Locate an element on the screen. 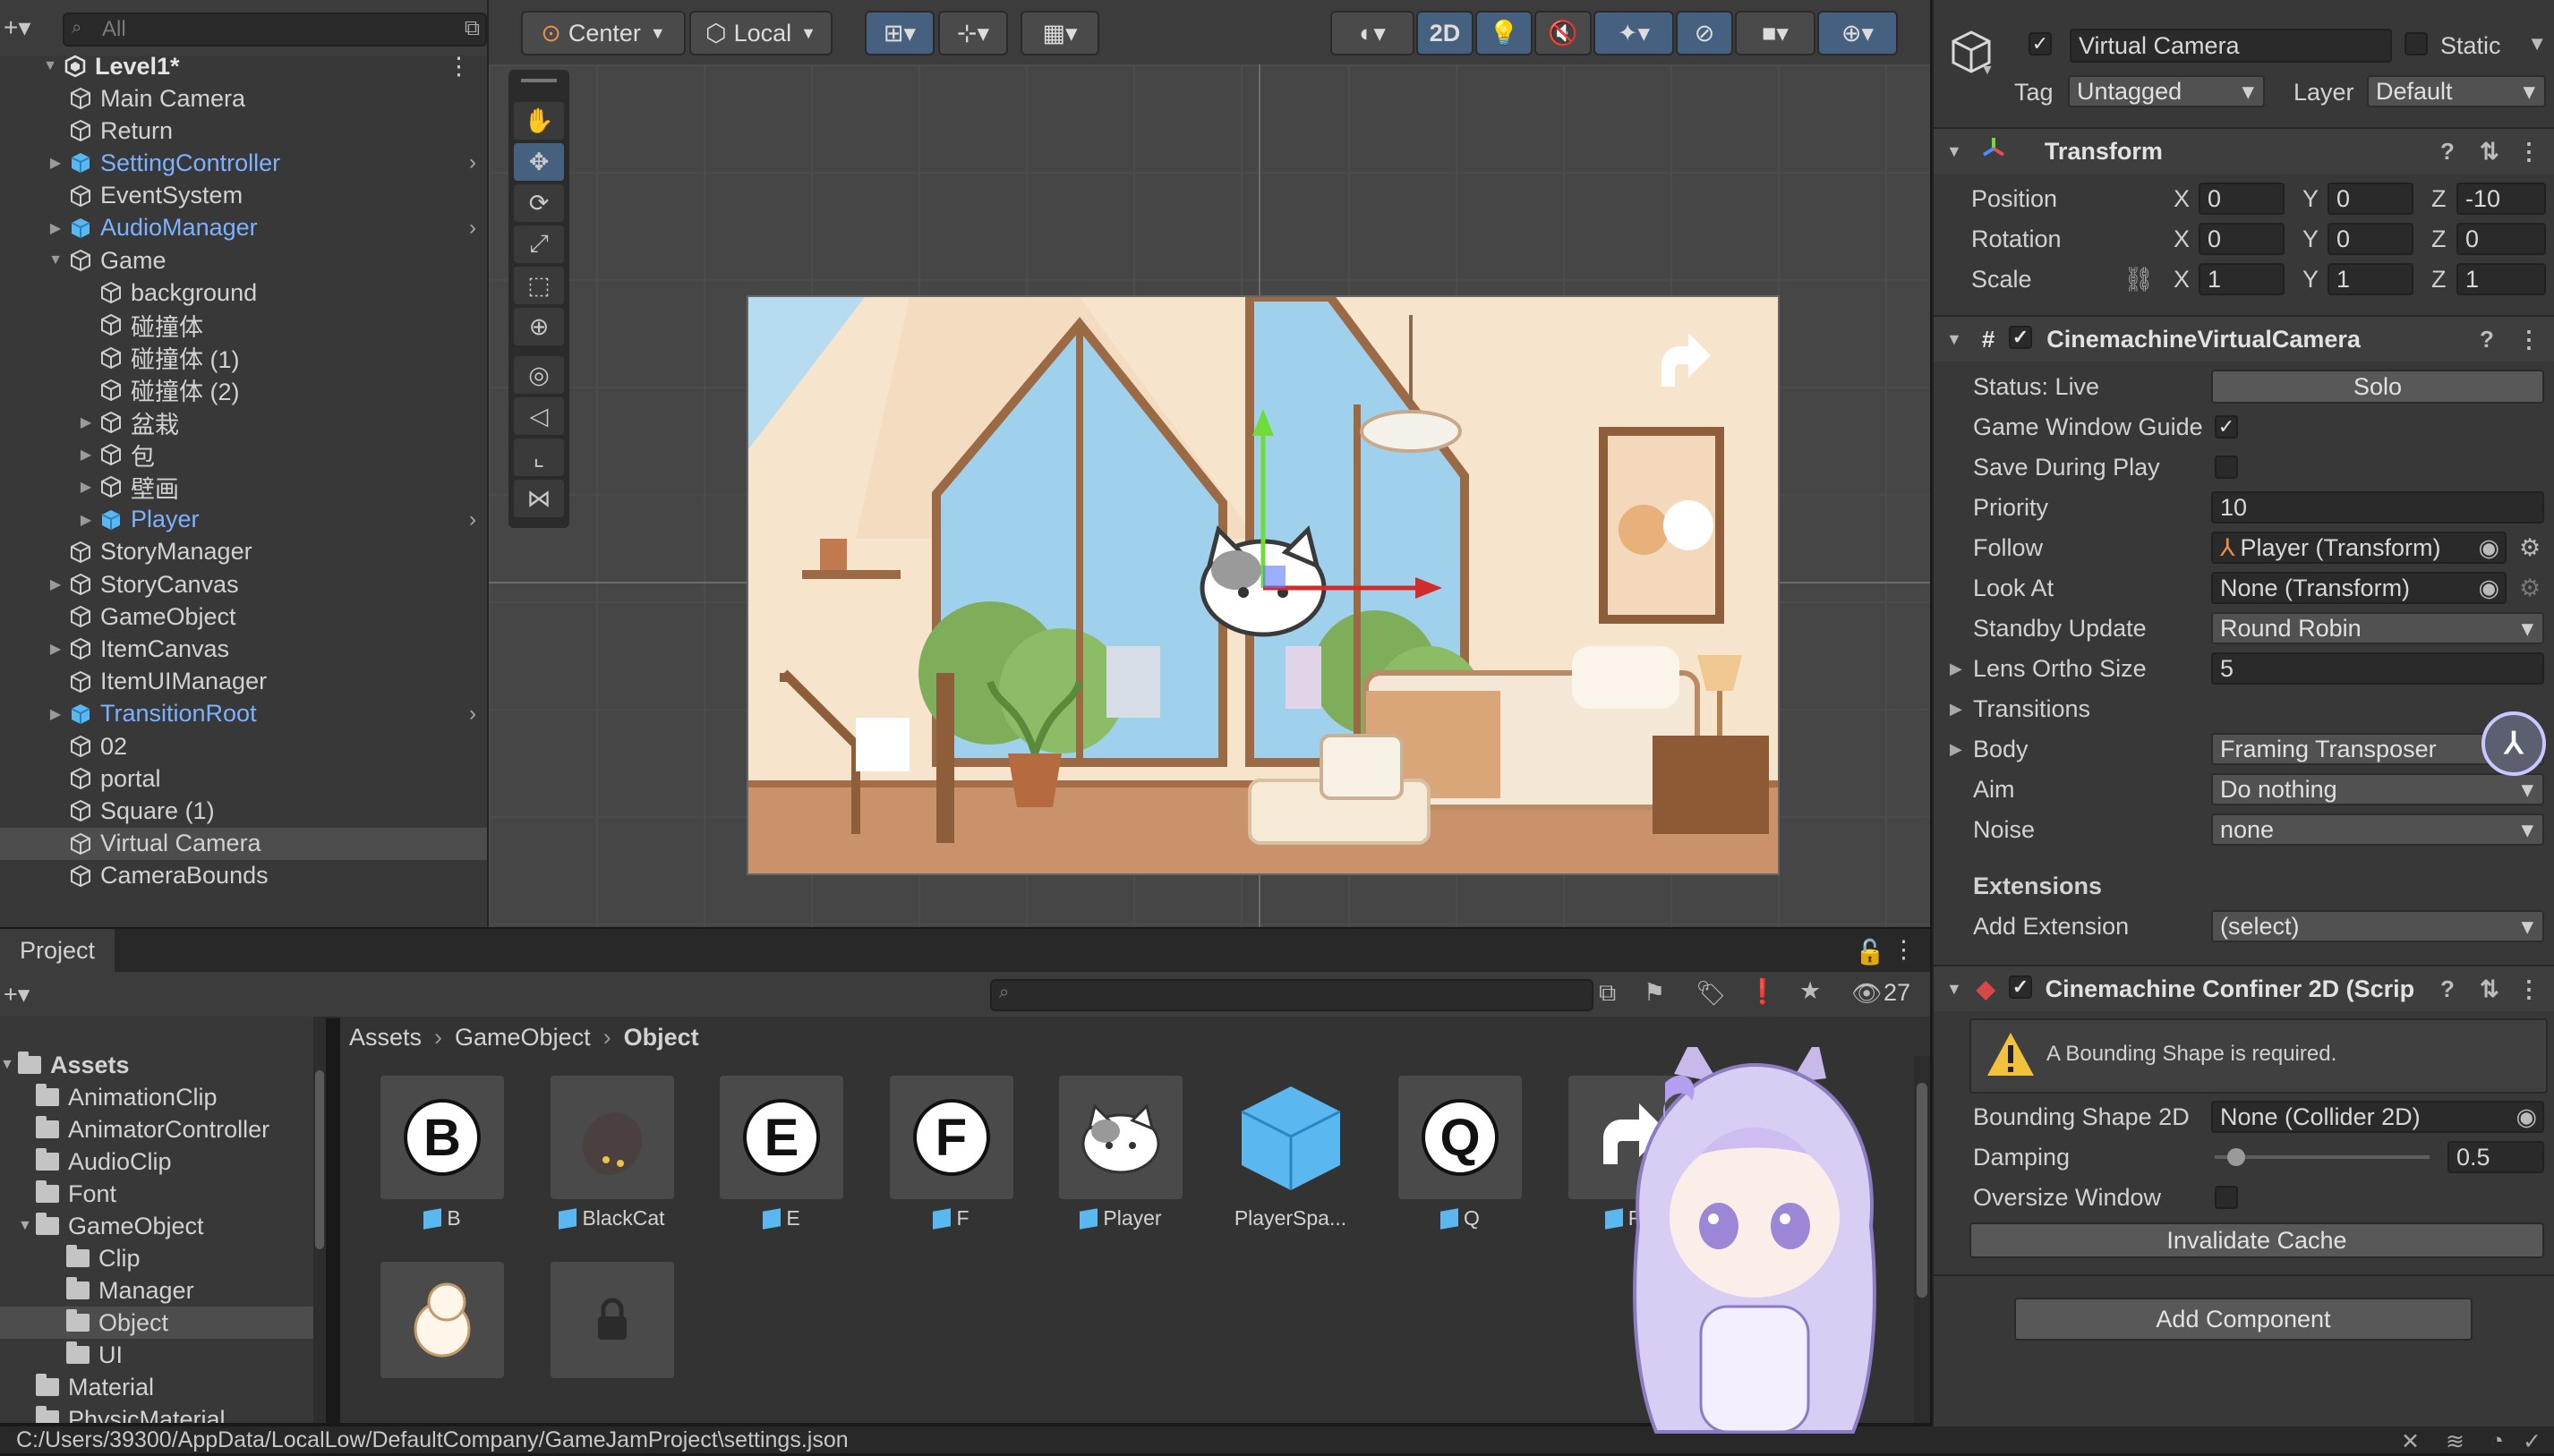  scale-z-field: 1 is located at coordinates (2501, 279).